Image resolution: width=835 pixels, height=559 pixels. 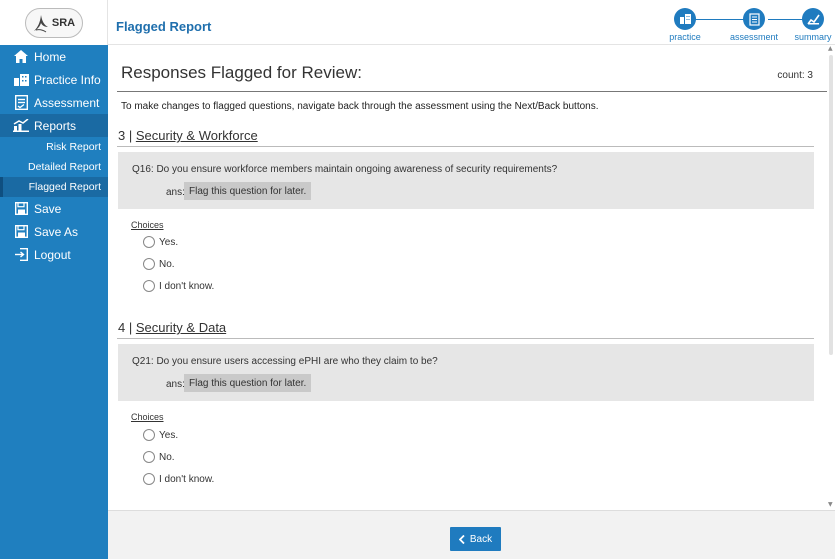 I want to click on sidebar-item-save-as: Save As, so click(x=54, y=231).